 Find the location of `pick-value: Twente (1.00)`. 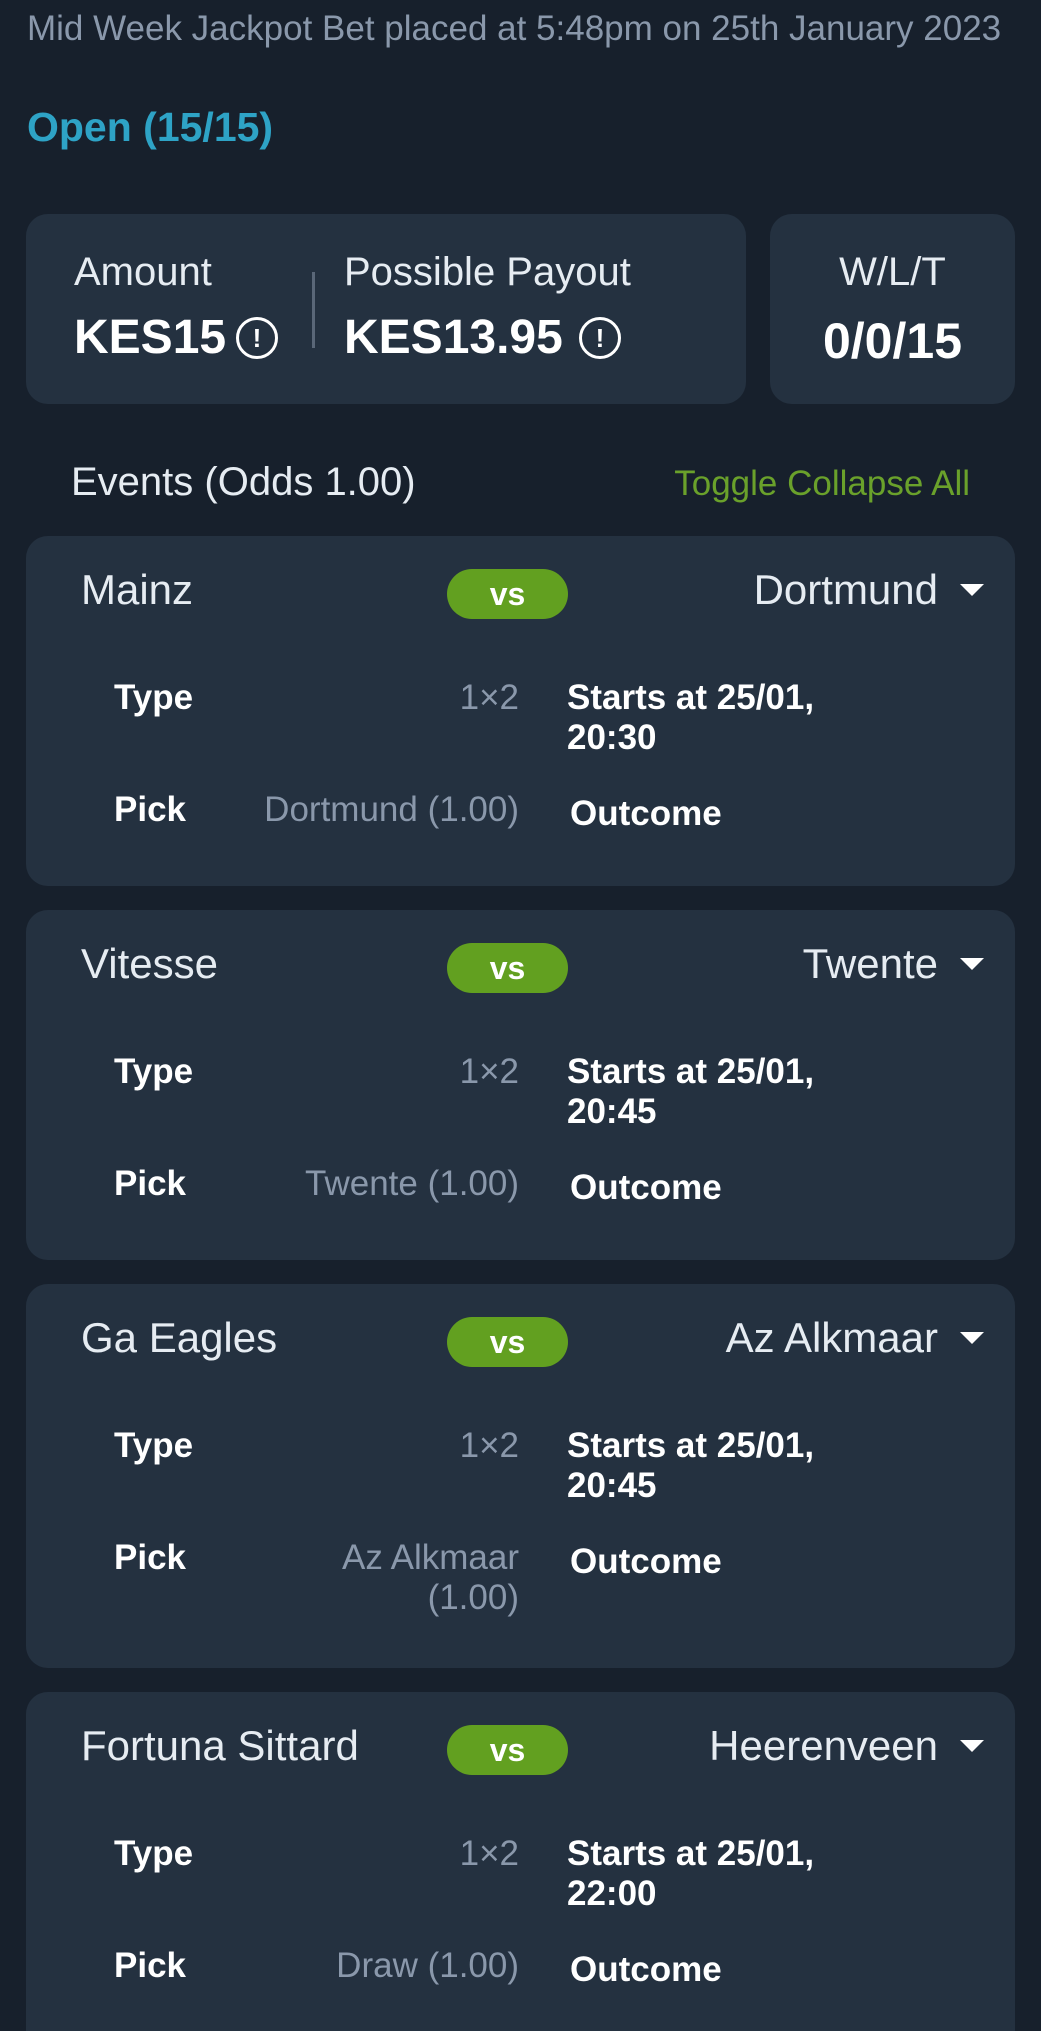

pick-value: Twente (1.00) is located at coordinates (412, 1183).